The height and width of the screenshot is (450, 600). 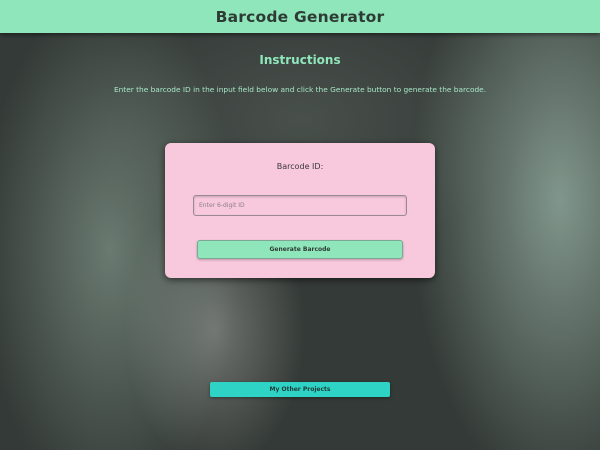 I want to click on barcode-form-card: Barcode ID: Generate Barcode, so click(x=300, y=210).